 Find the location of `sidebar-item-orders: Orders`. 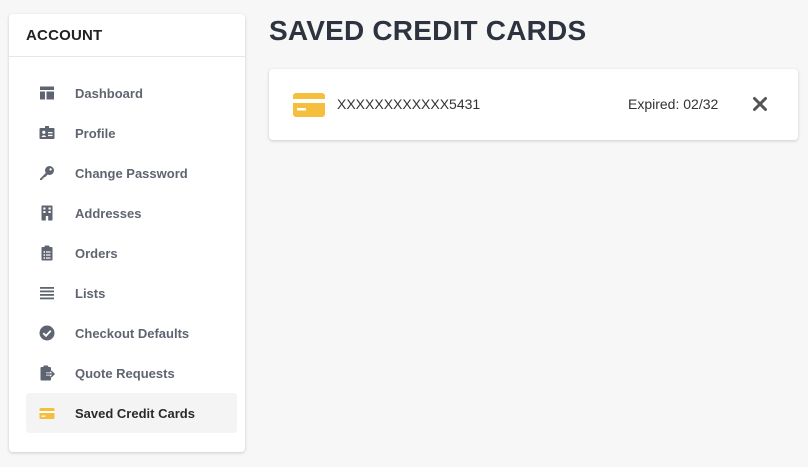

sidebar-item-orders: Orders is located at coordinates (131, 253).